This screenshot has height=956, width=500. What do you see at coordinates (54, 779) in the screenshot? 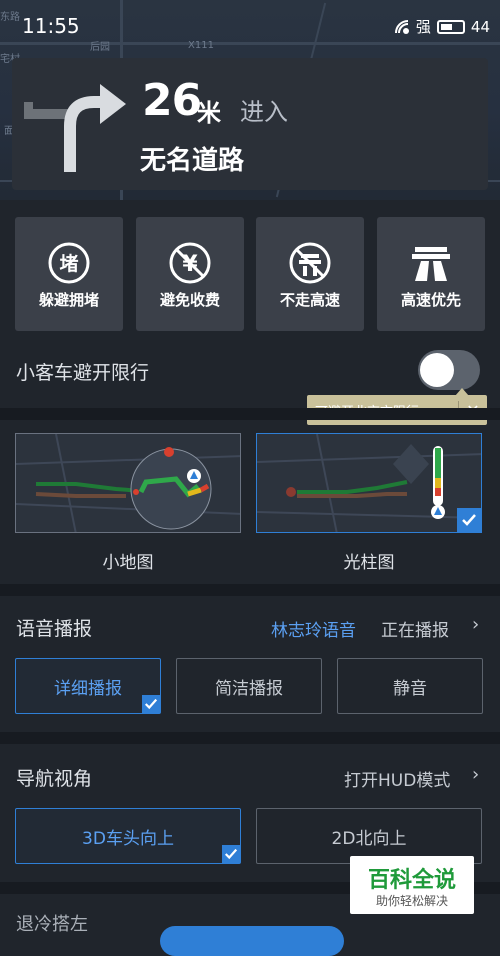
I see `view-section-title: 导航视角` at bounding box center [54, 779].